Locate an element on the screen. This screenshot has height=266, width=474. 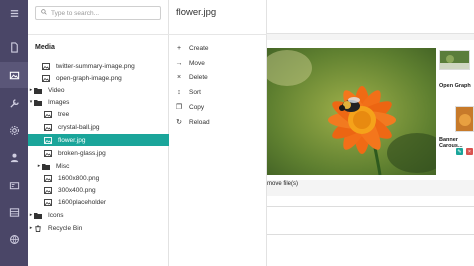
context-menu-title: flower.jpg is located at coordinates (196, 12).